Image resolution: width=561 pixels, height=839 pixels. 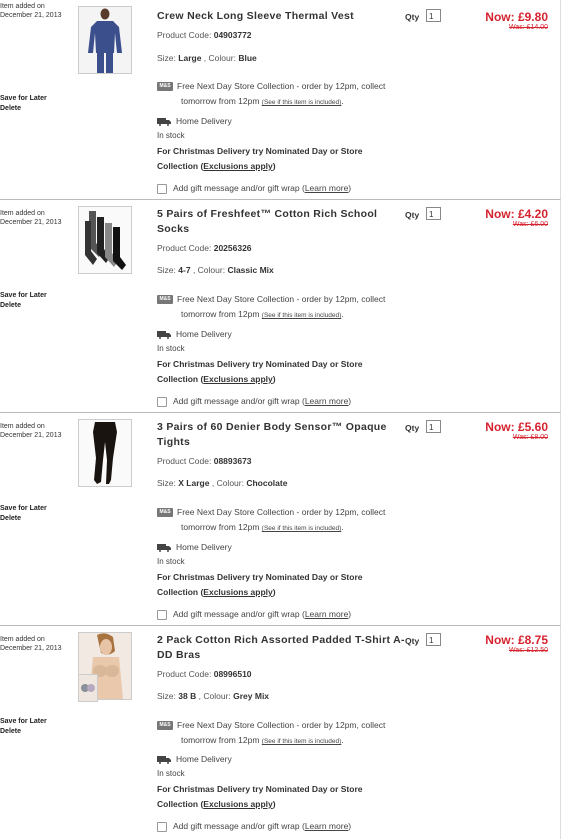 What do you see at coordinates (213, 696) in the screenshot?
I see `size-colour: Size: 38 B , Colour: Grey Mix` at bounding box center [213, 696].